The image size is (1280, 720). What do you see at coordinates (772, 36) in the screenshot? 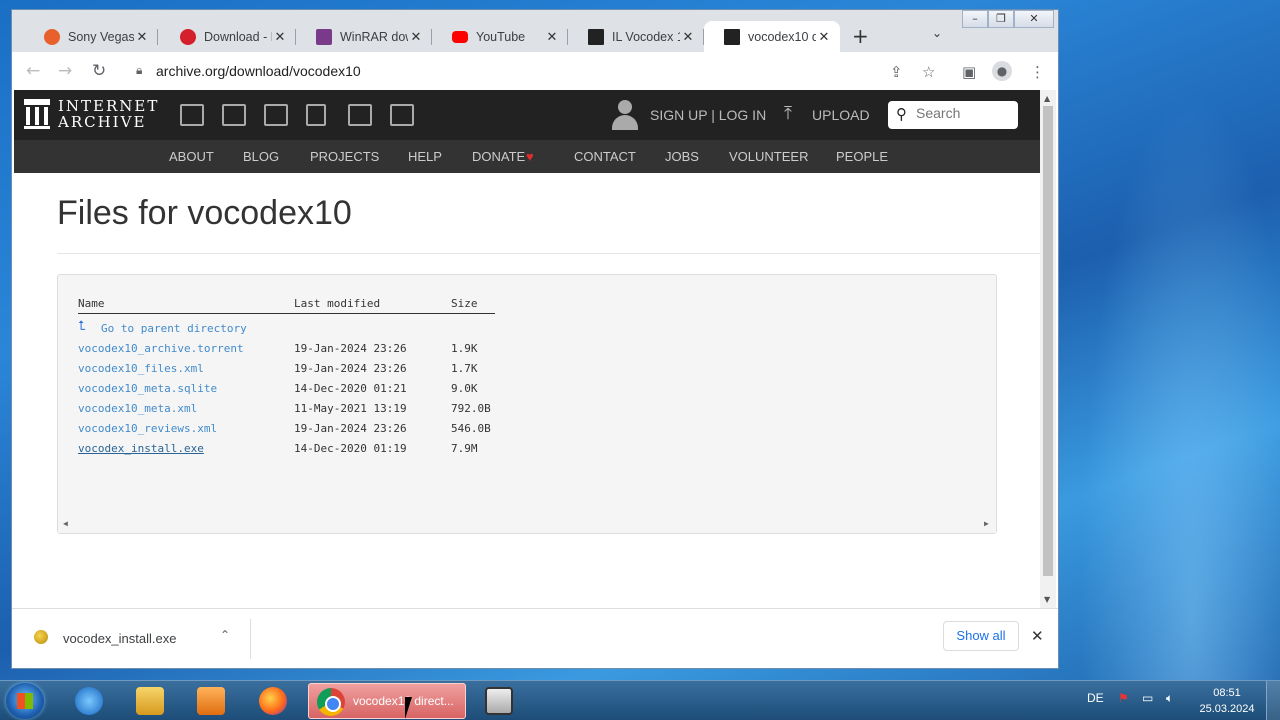
I see `tab-vocodex10-active: vocodex10 d ✕` at bounding box center [772, 36].